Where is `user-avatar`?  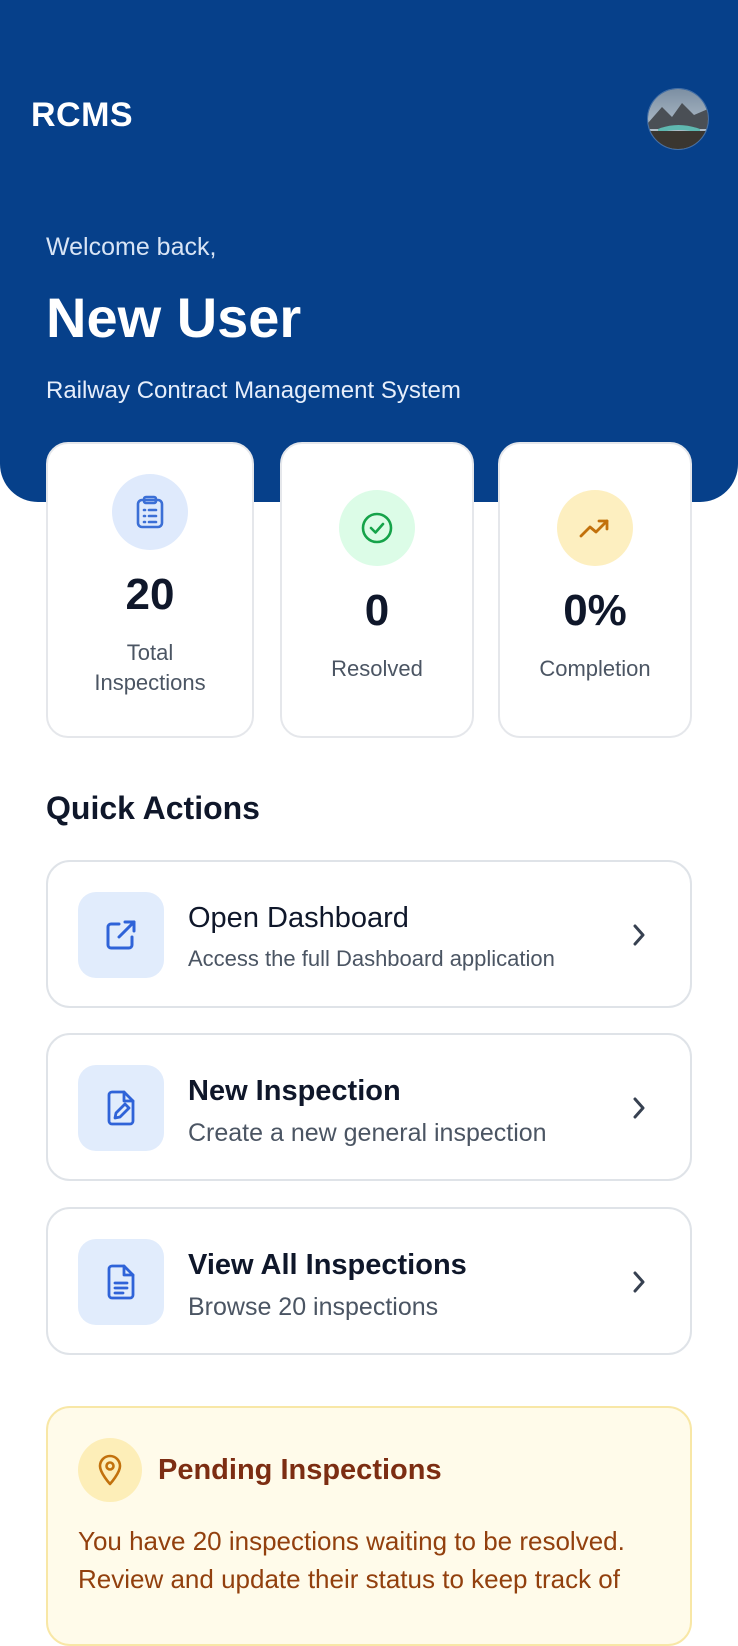
user-avatar is located at coordinates (678, 119).